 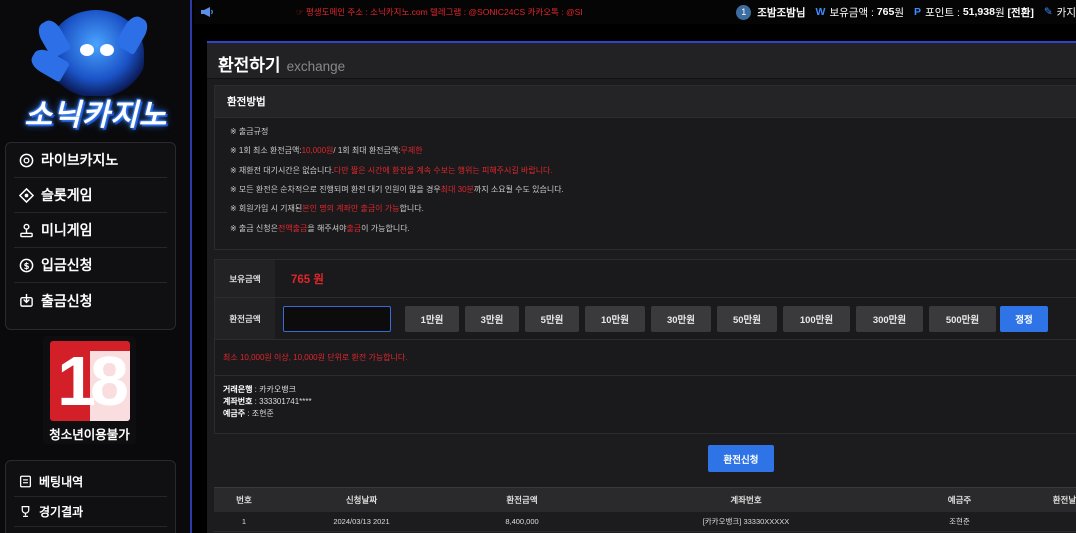 I want to click on sonic-mascot-image, so click(x=89, y=53).